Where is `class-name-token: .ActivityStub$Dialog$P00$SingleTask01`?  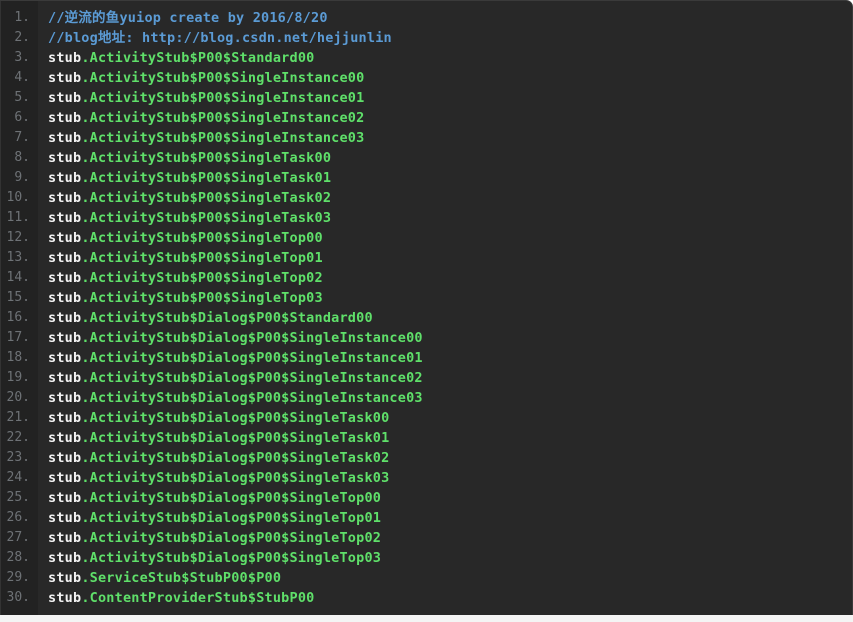 class-name-token: .ActivityStub$Dialog$P00$SingleTask01 is located at coordinates (235, 438).